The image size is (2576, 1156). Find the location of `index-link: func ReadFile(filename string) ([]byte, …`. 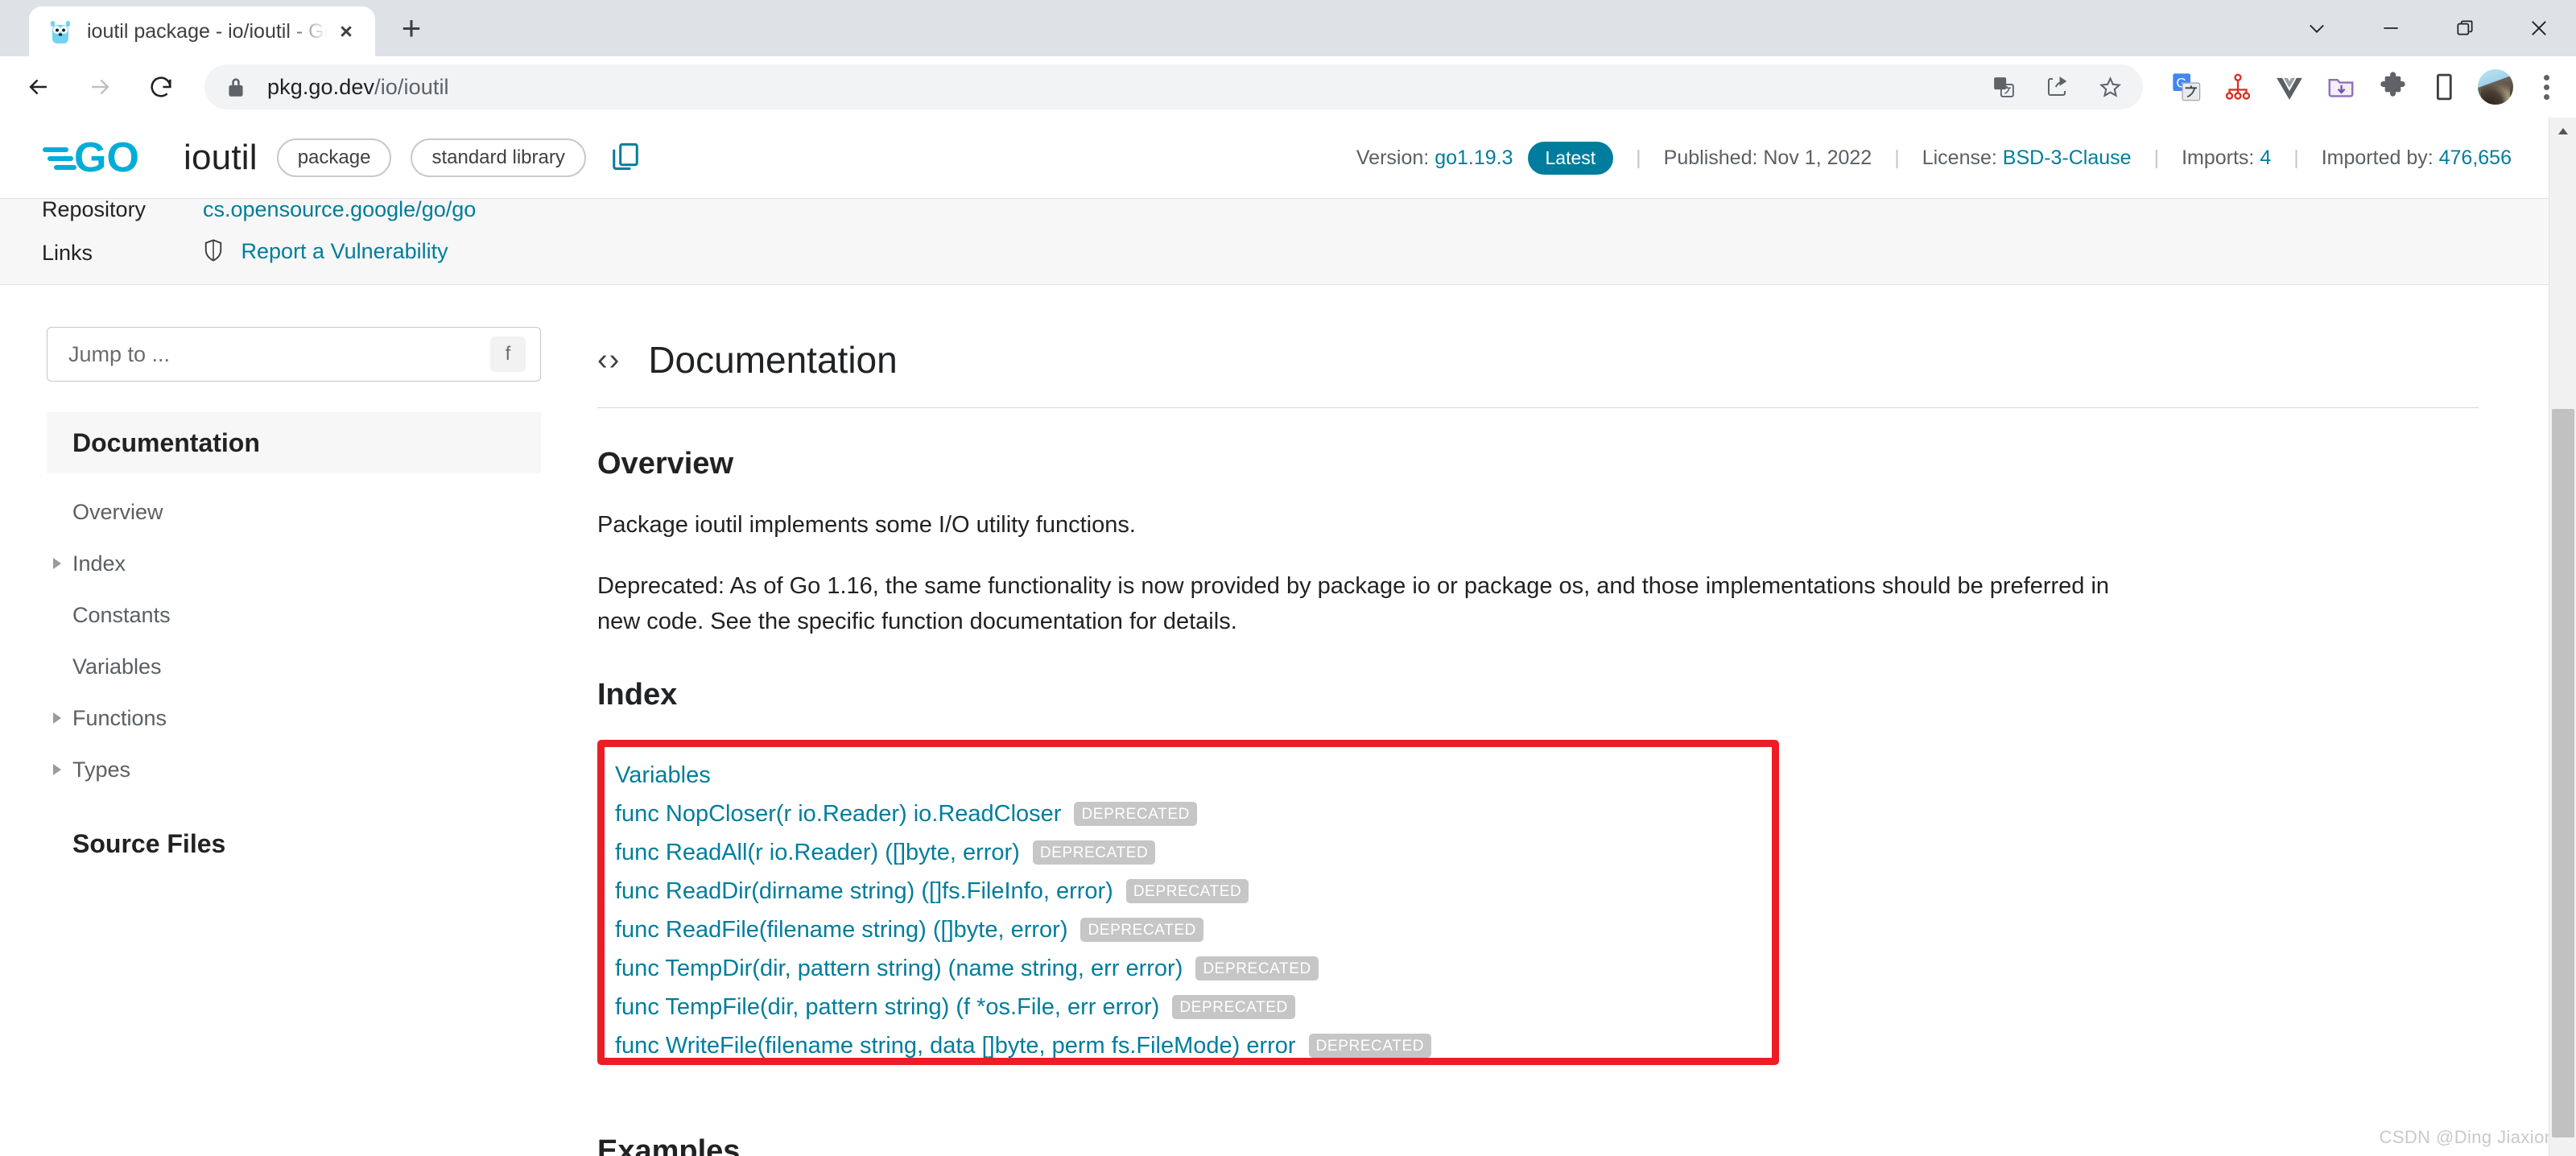

index-link: func ReadFile(filename string) ([]byte, … is located at coordinates (841, 930).